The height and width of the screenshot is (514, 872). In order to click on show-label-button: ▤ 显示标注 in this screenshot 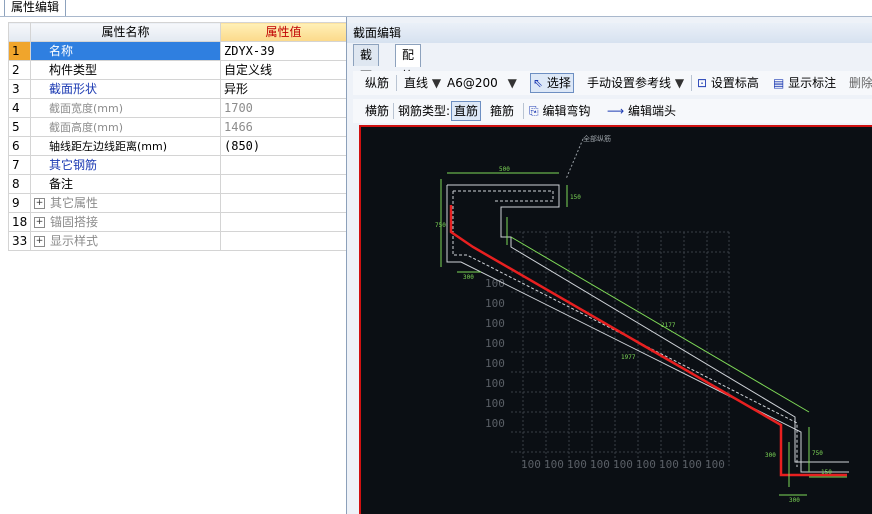, I will do `click(804, 83)`.